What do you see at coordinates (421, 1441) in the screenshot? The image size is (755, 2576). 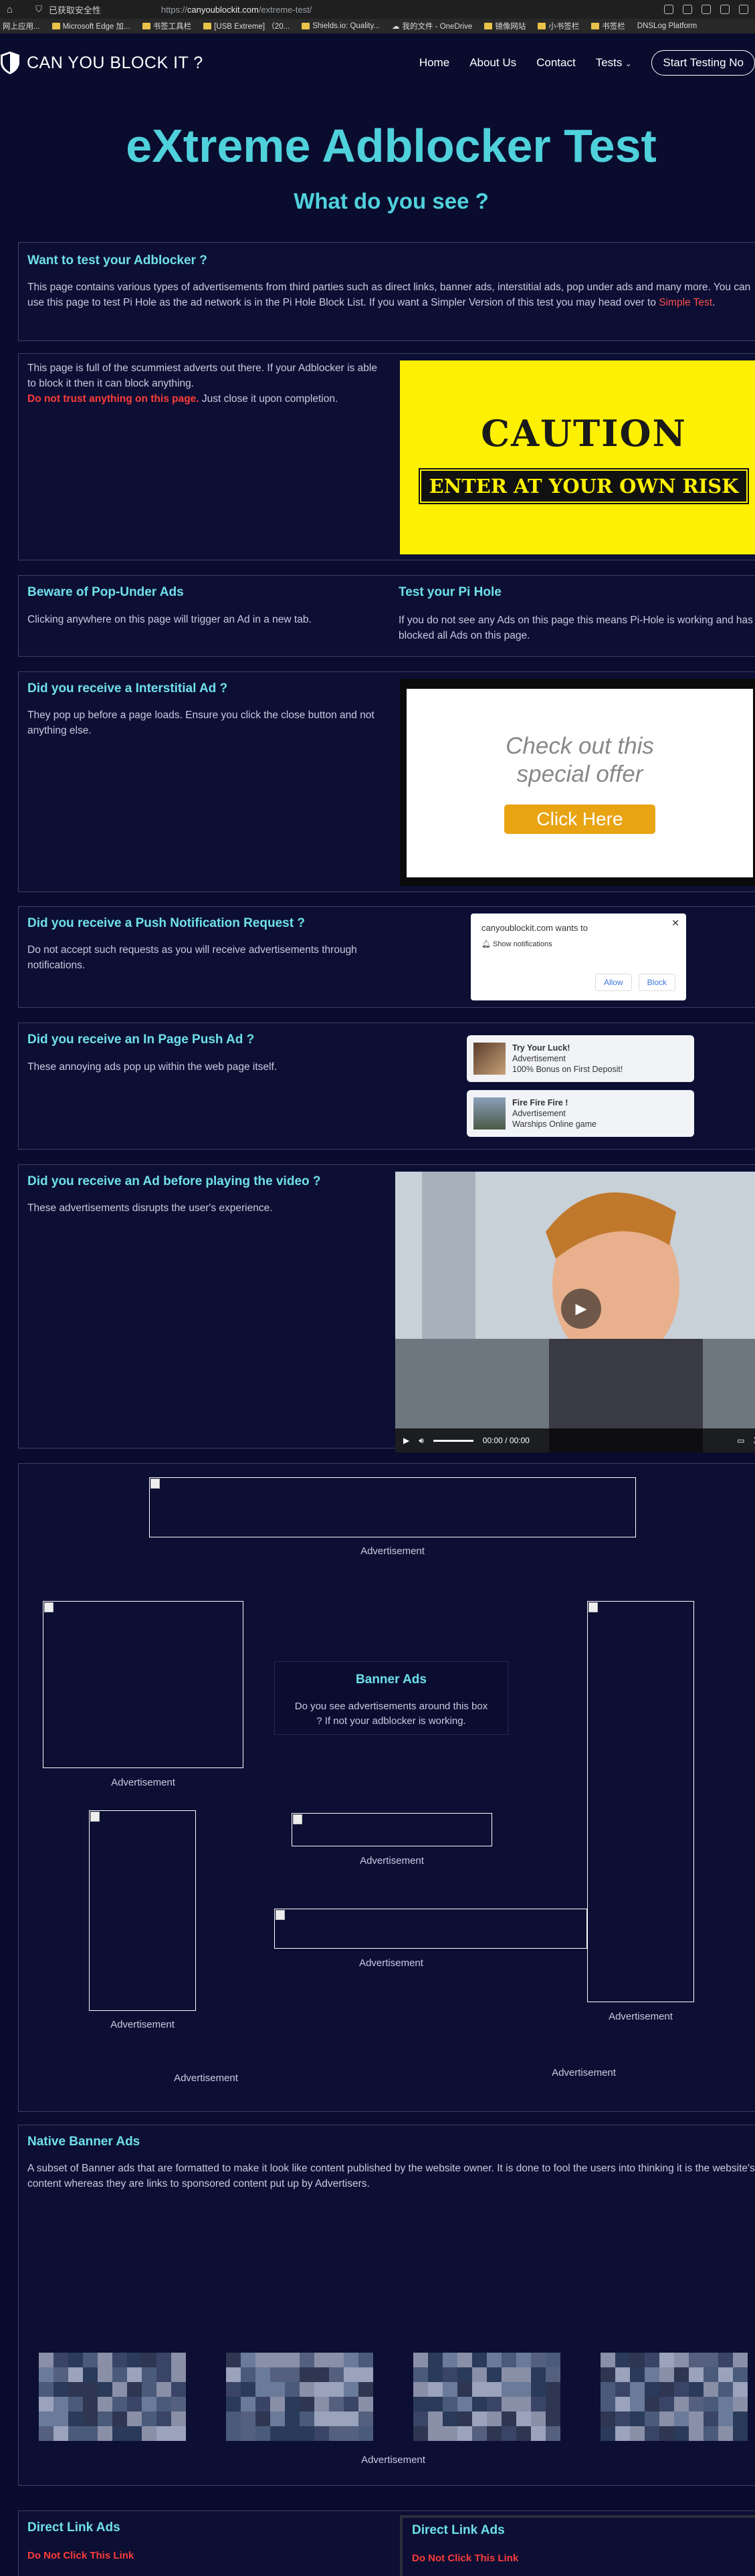 I see `volume-icon: 🔊︎` at bounding box center [421, 1441].